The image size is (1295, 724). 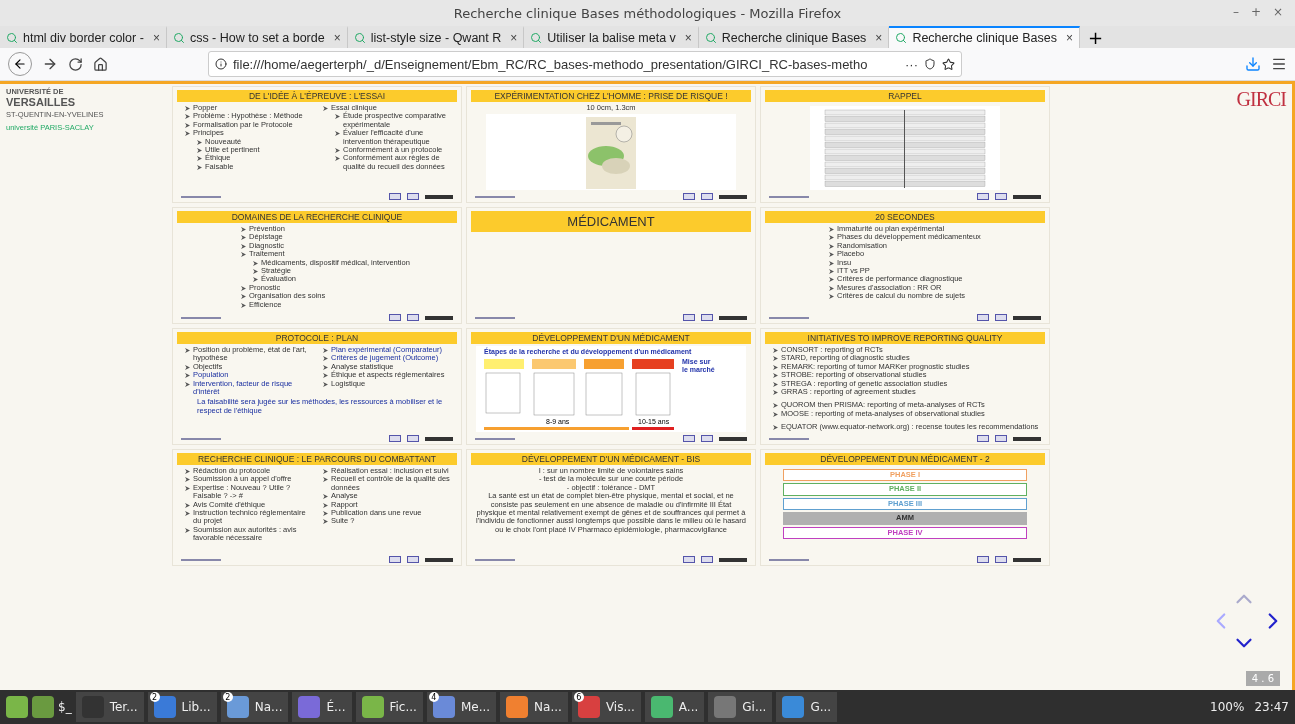 What do you see at coordinates (50, 64) in the screenshot?
I see `forward-icon` at bounding box center [50, 64].